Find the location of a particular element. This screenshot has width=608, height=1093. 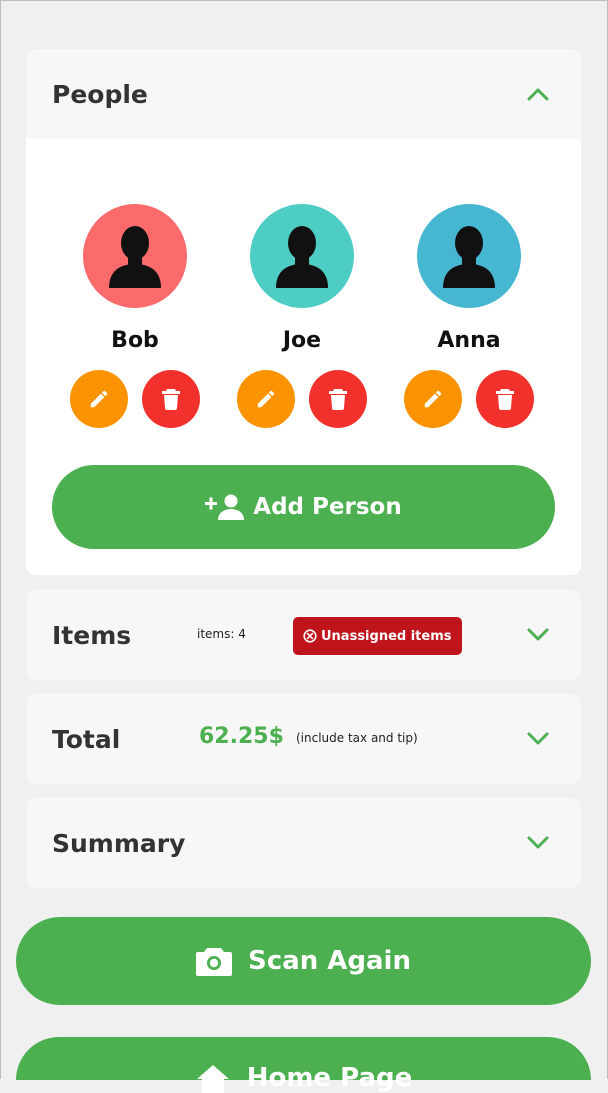

person-card-bob: Bob is located at coordinates (135, 316).